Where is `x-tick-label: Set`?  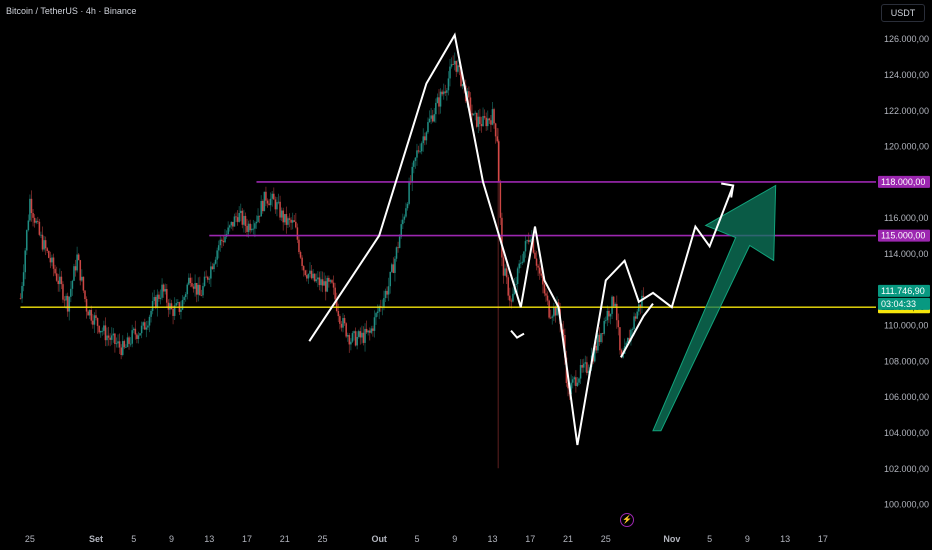
x-tick-label: Set is located at coordinates (96, 539).